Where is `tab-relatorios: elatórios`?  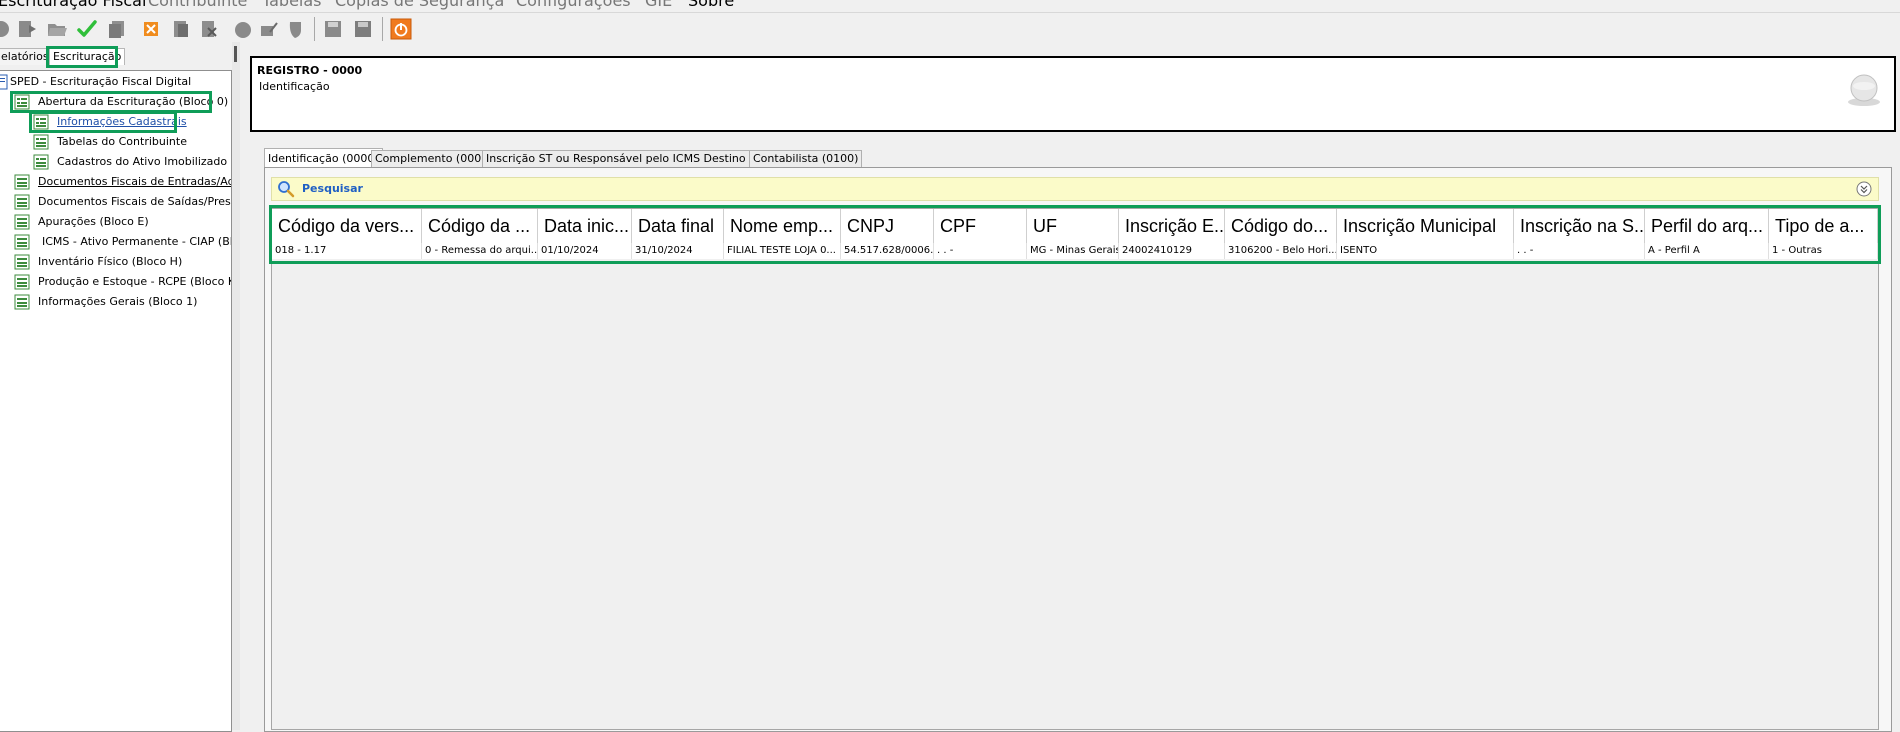
tab-relatorios: elatórios is located at coordinates (26, 56).